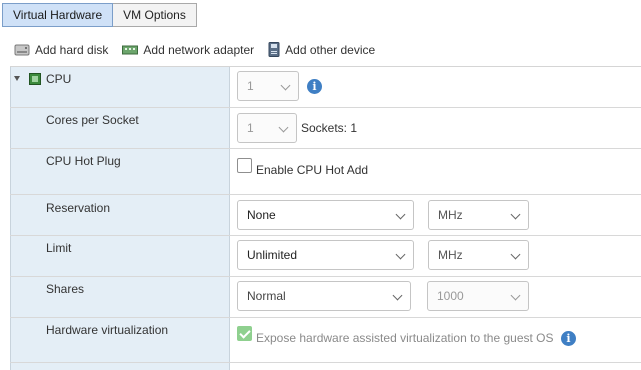 This screenshot has width=641, height=370. Describe the element at coordinates (92, 120) in the screenshot. I see `cores-per-socket-label: Cores per Socket` at that location.